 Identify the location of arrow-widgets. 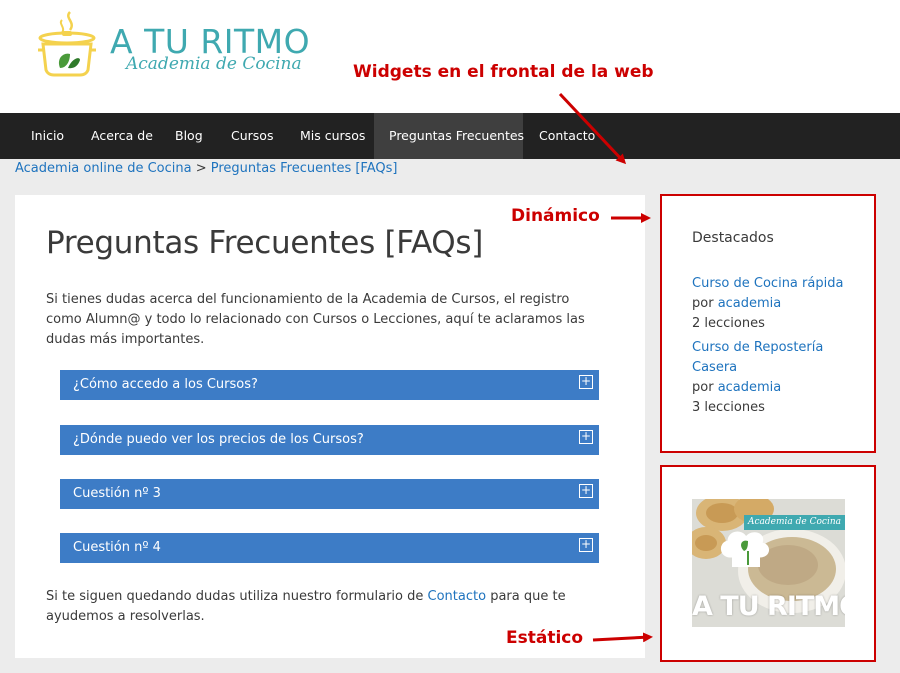
(592, 128).